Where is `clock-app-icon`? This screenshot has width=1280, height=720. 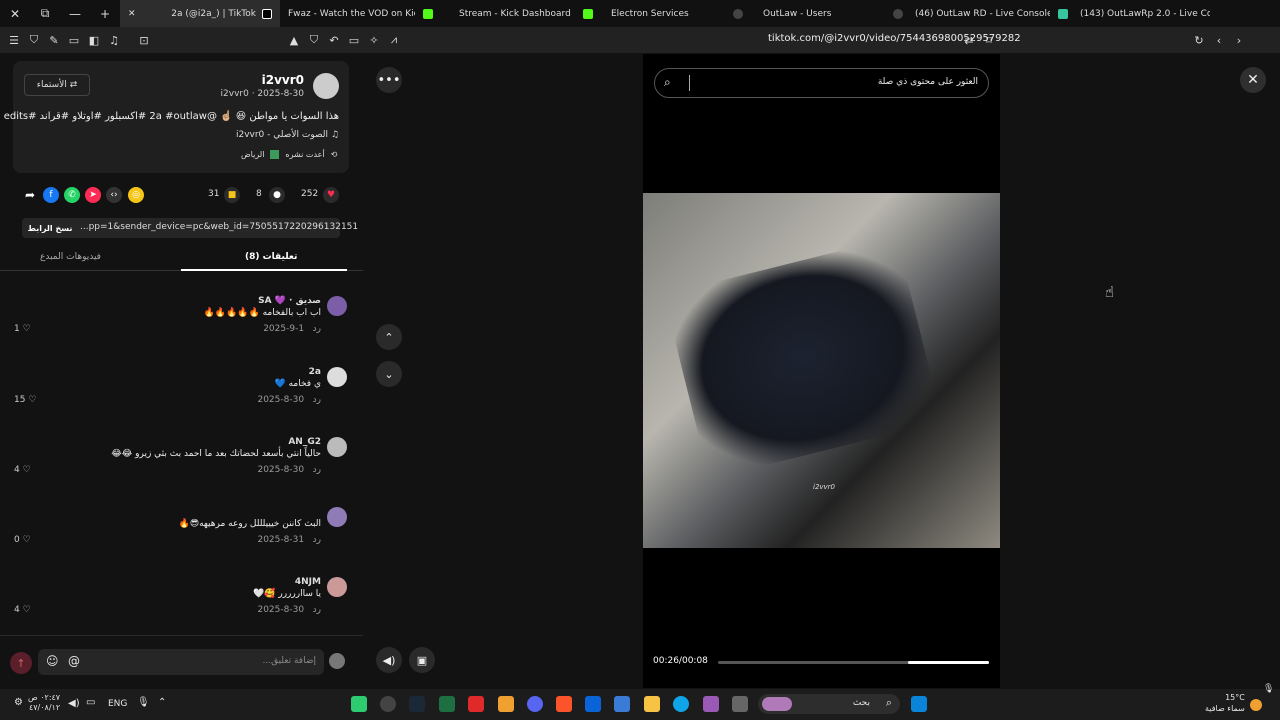
clock-app-icon is located at coordinates (388, 704).